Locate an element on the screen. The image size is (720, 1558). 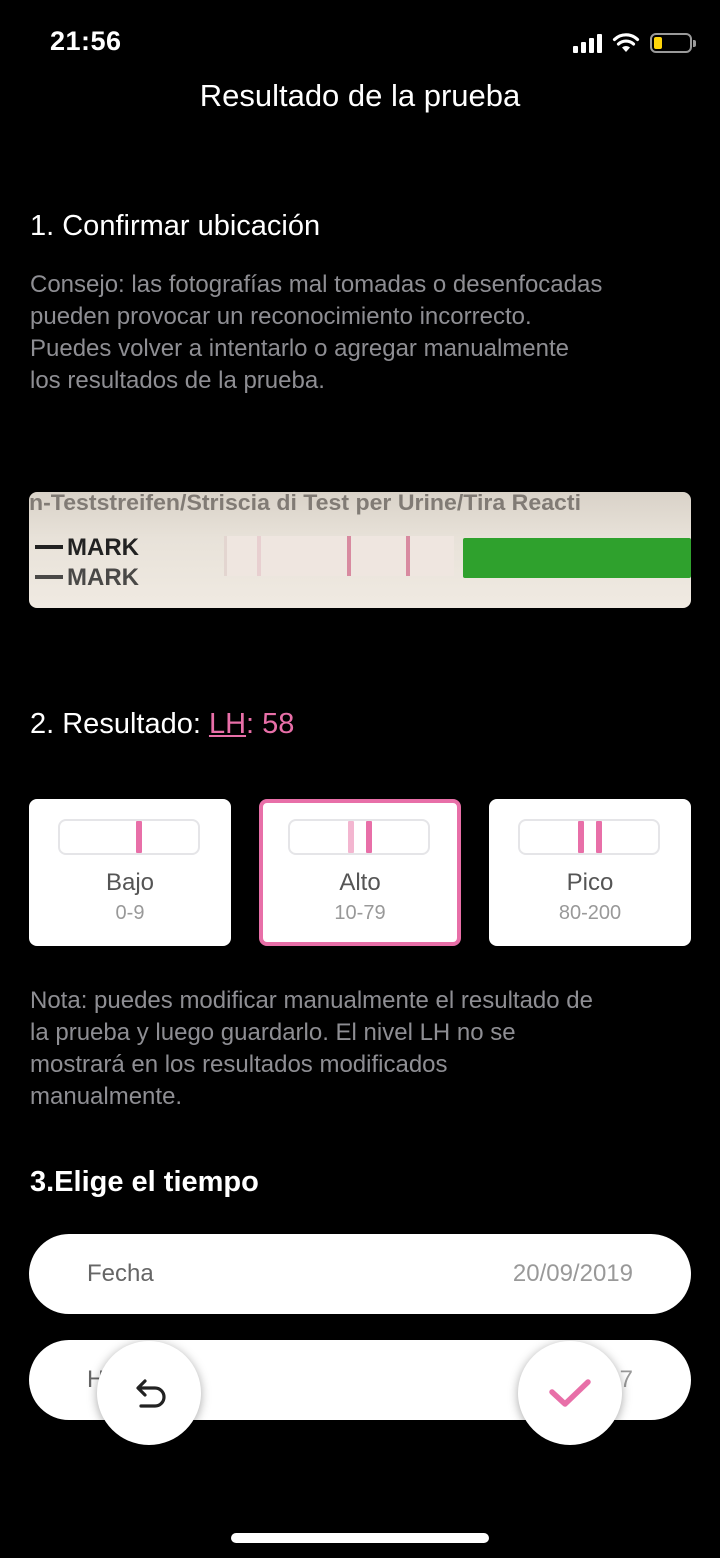
status-icons is located at coordinates (634, 42).